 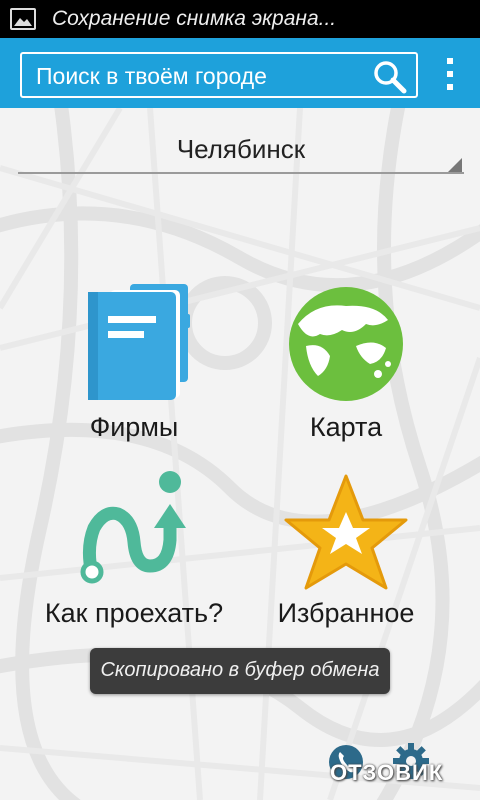 I want to click on map-tile: Карта, so click(x=346, y=369).